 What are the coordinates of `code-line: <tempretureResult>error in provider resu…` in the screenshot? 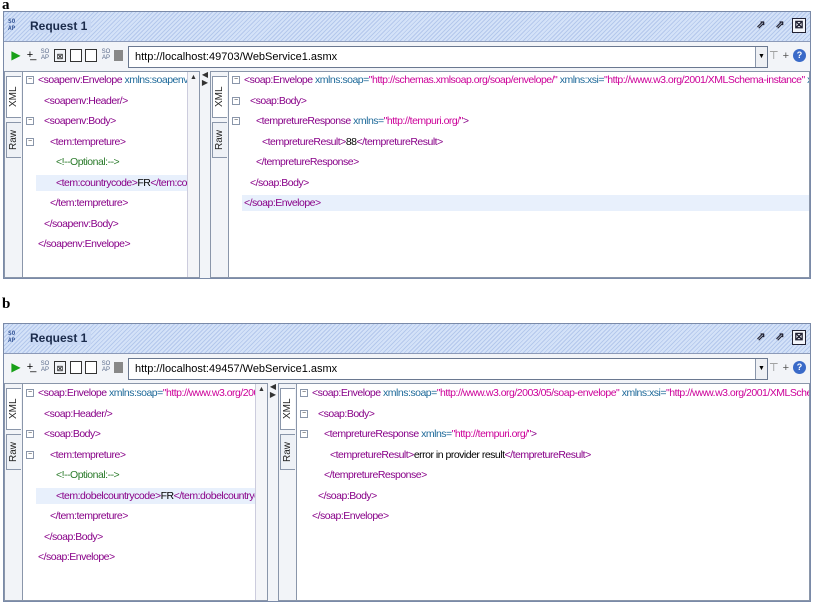 It's located at (450, 455).